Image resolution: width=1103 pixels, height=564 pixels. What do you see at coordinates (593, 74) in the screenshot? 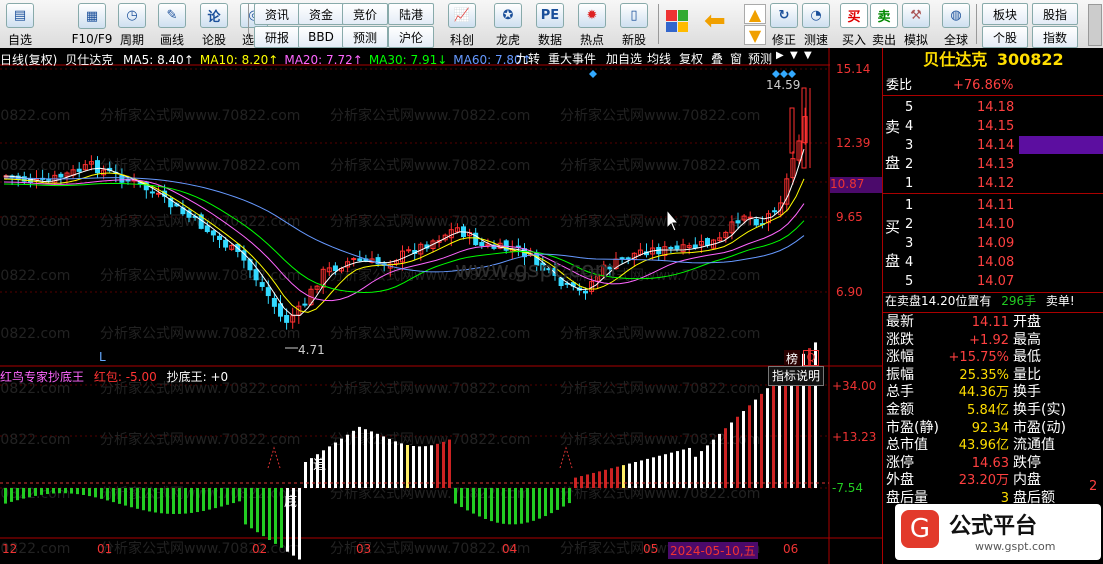
I see `event-diamond-icon` at bounding box center [593, 74].